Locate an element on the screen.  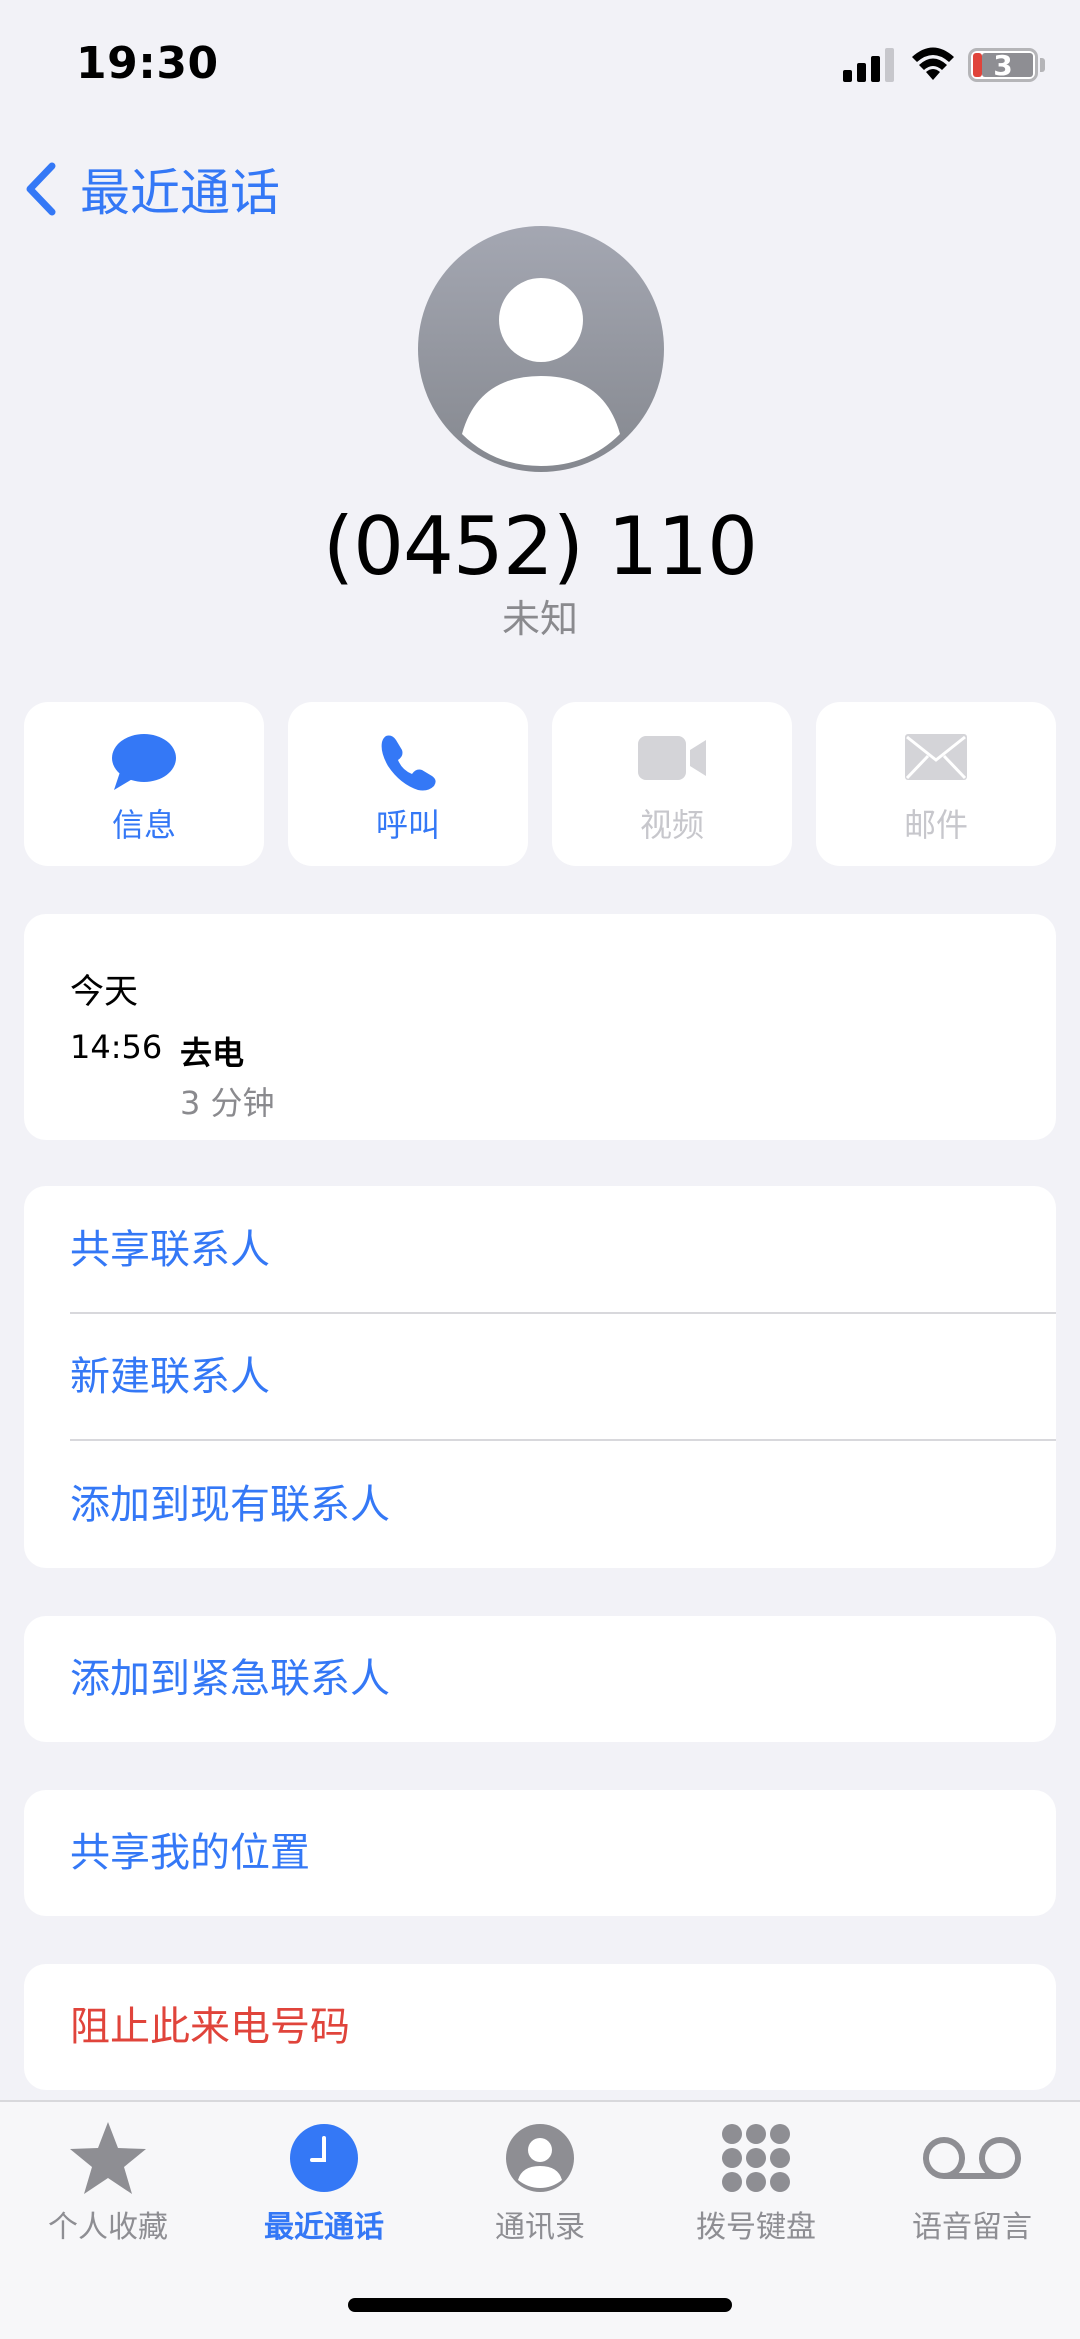
envelope-icon is located at coordinates (936, 757).